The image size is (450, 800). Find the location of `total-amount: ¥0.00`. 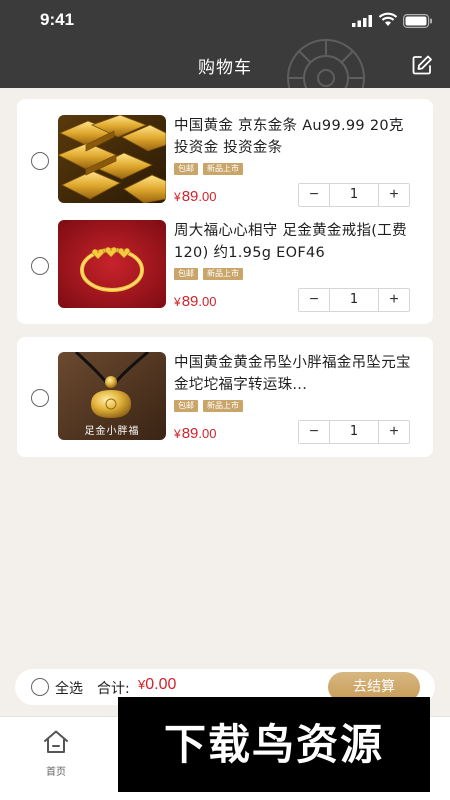

total-amount: ¥0.00 is located at coordinates (157, 684).